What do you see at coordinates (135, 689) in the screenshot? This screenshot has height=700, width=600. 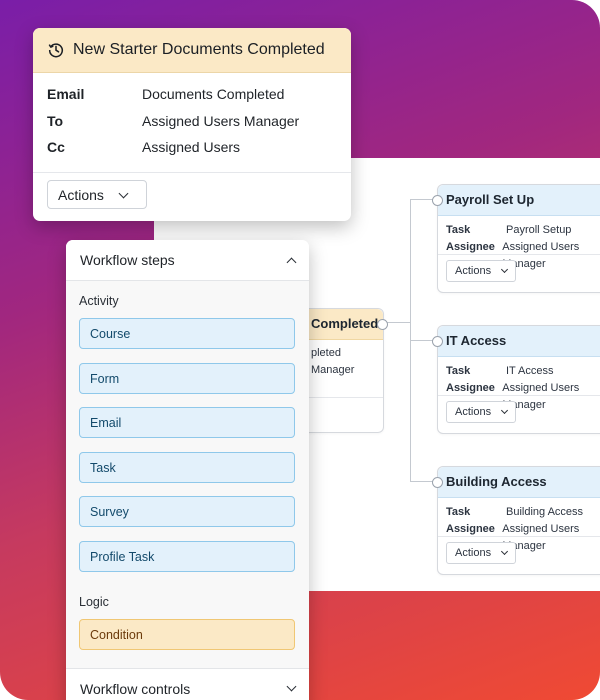 I see `workflow-controls-title: Workflow controls` at bounding box center [135, 689].